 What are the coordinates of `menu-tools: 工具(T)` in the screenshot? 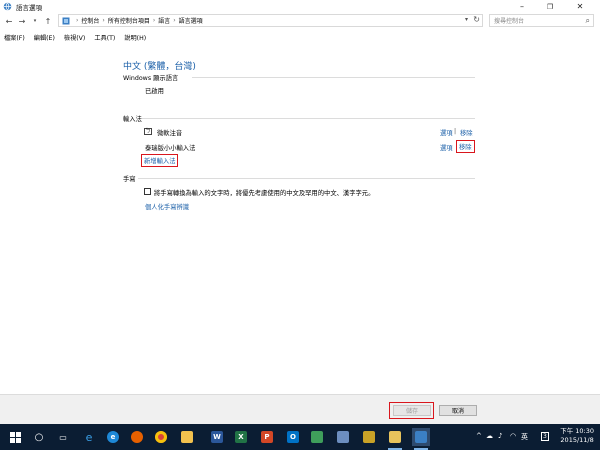 It's located at (104, 37).